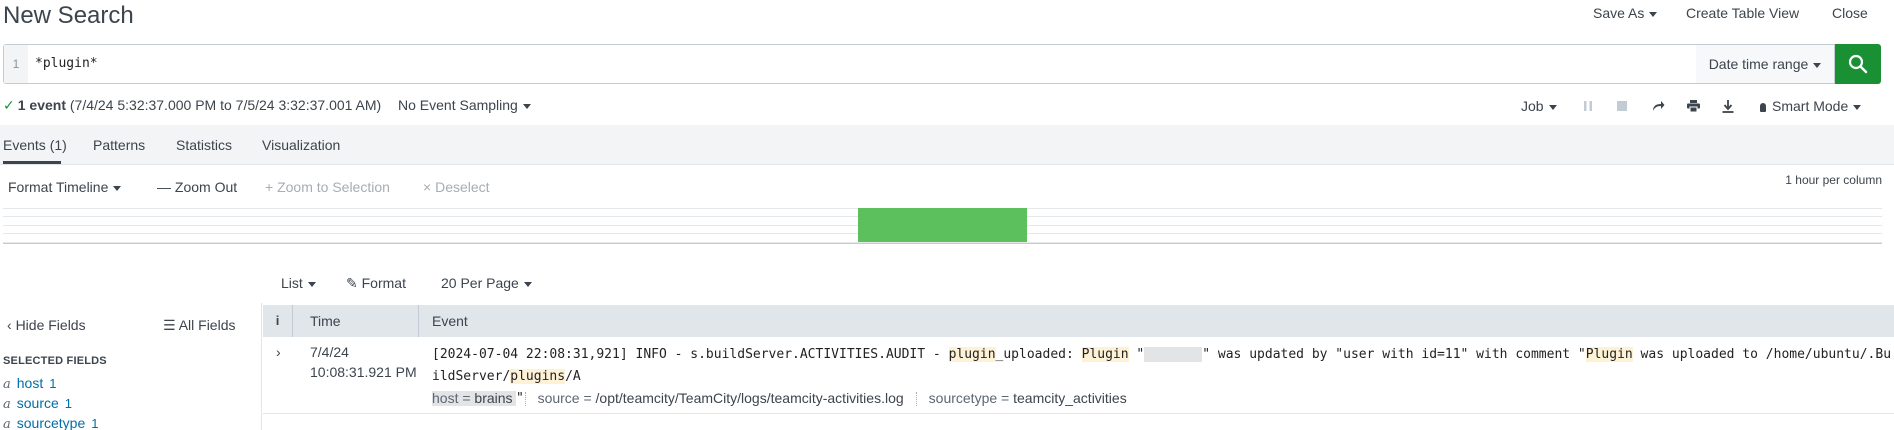  I want to click on selected-fields-heading: SELECTED FIELDS, so click(55, 361).